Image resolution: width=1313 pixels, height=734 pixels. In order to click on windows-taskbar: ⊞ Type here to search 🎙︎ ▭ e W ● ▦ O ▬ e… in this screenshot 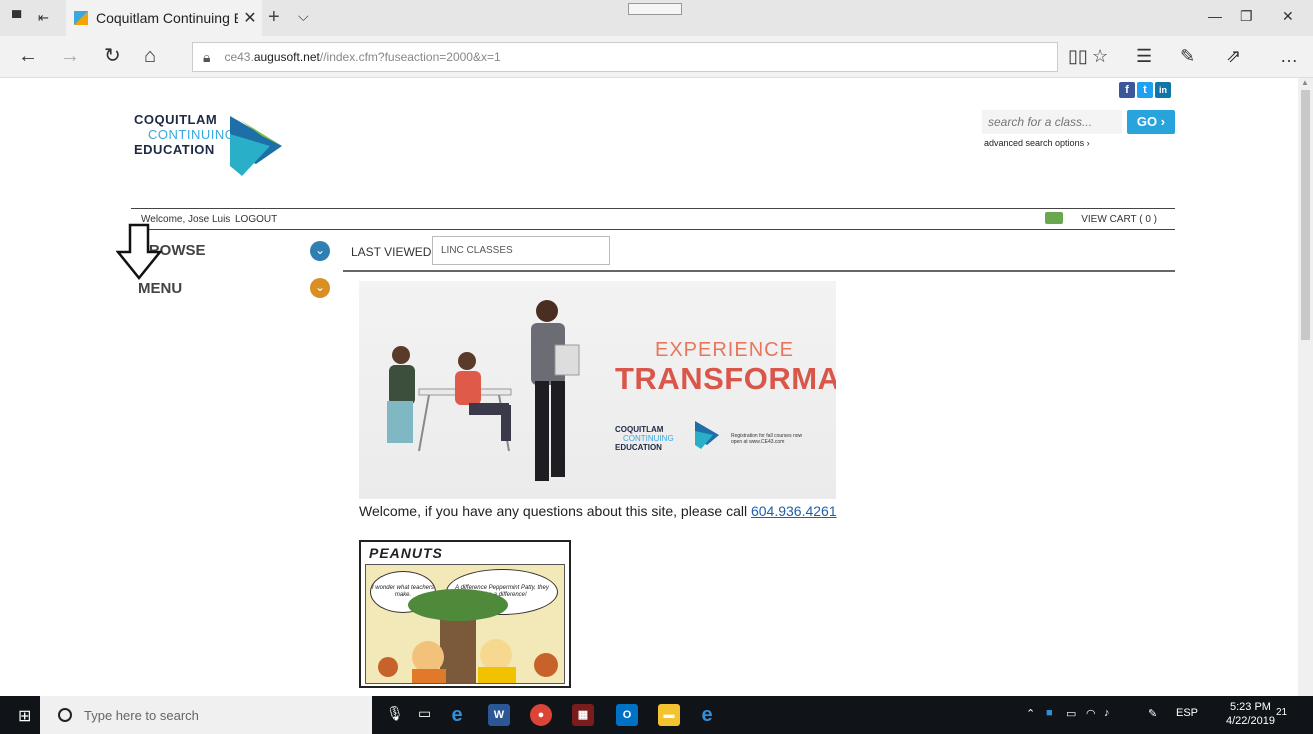, I will do `click(656, 715)`.